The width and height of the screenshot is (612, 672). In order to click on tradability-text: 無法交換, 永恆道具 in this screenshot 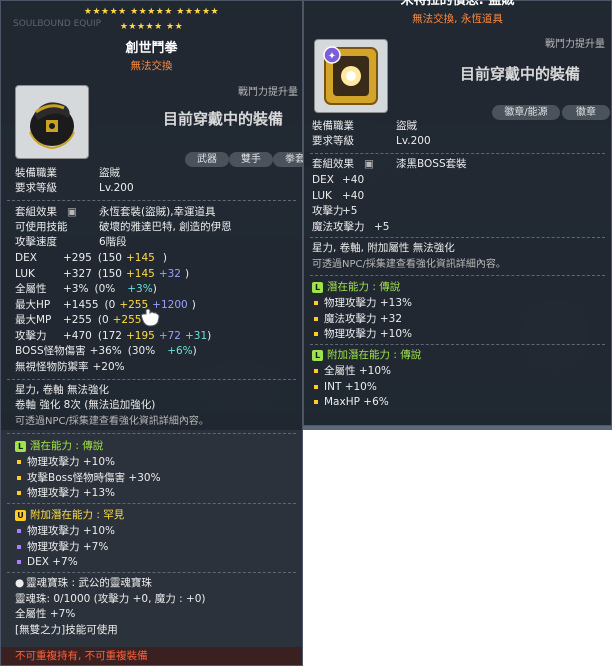, I will do `click(457, 19)`.